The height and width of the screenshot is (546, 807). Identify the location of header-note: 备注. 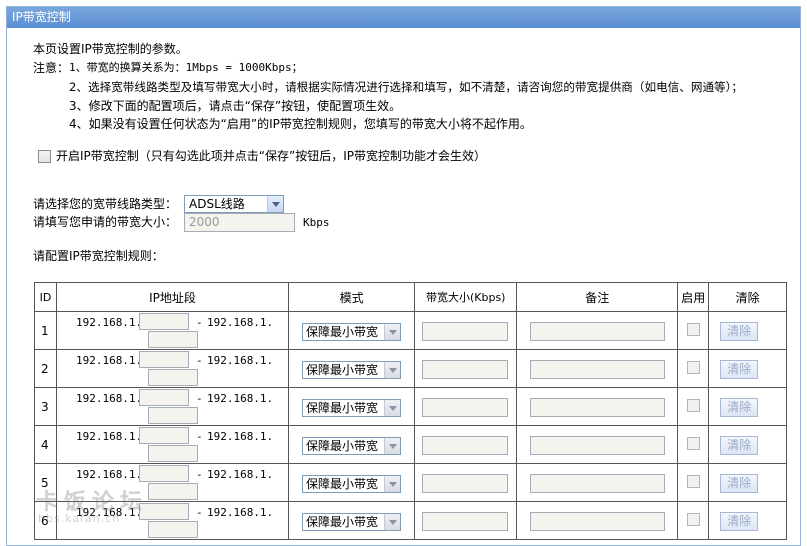
(597, 297).